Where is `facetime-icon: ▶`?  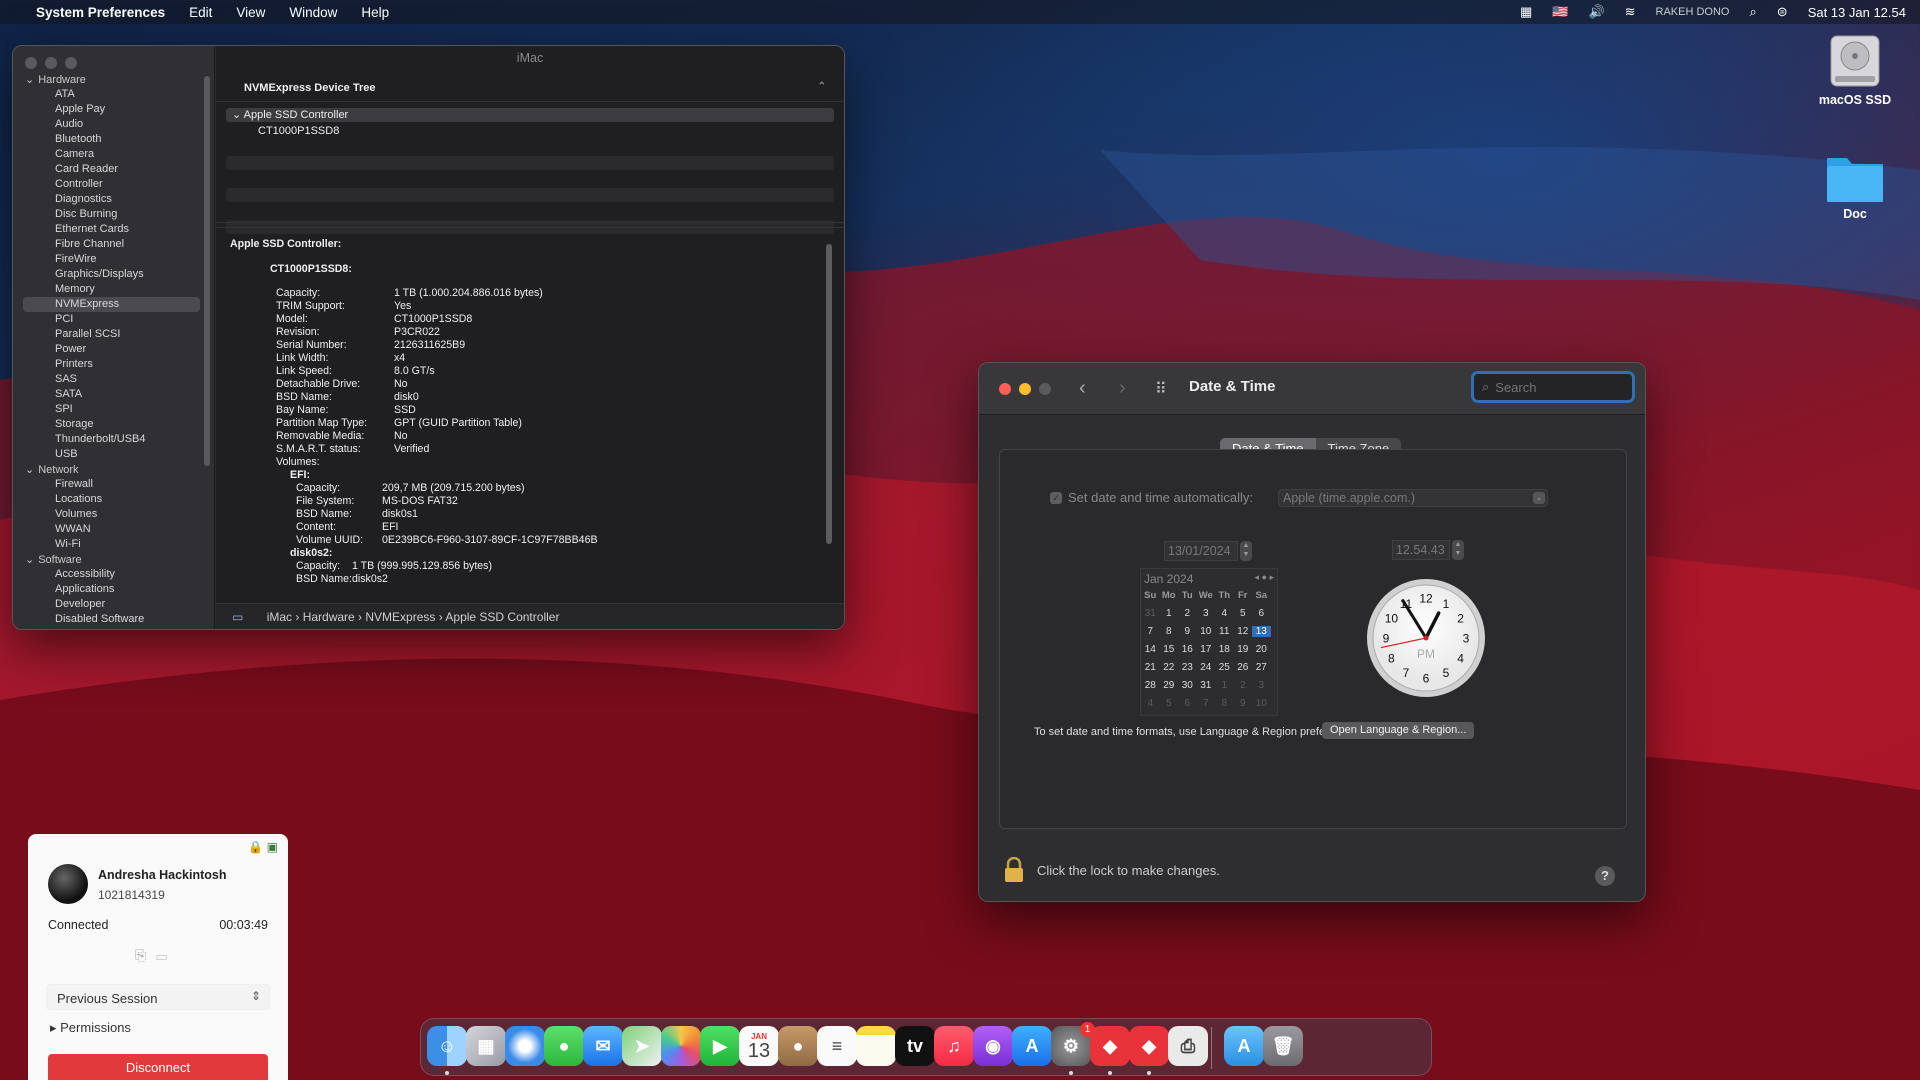 facetime-icon: ▶ is located at coordinates (720, 1046).